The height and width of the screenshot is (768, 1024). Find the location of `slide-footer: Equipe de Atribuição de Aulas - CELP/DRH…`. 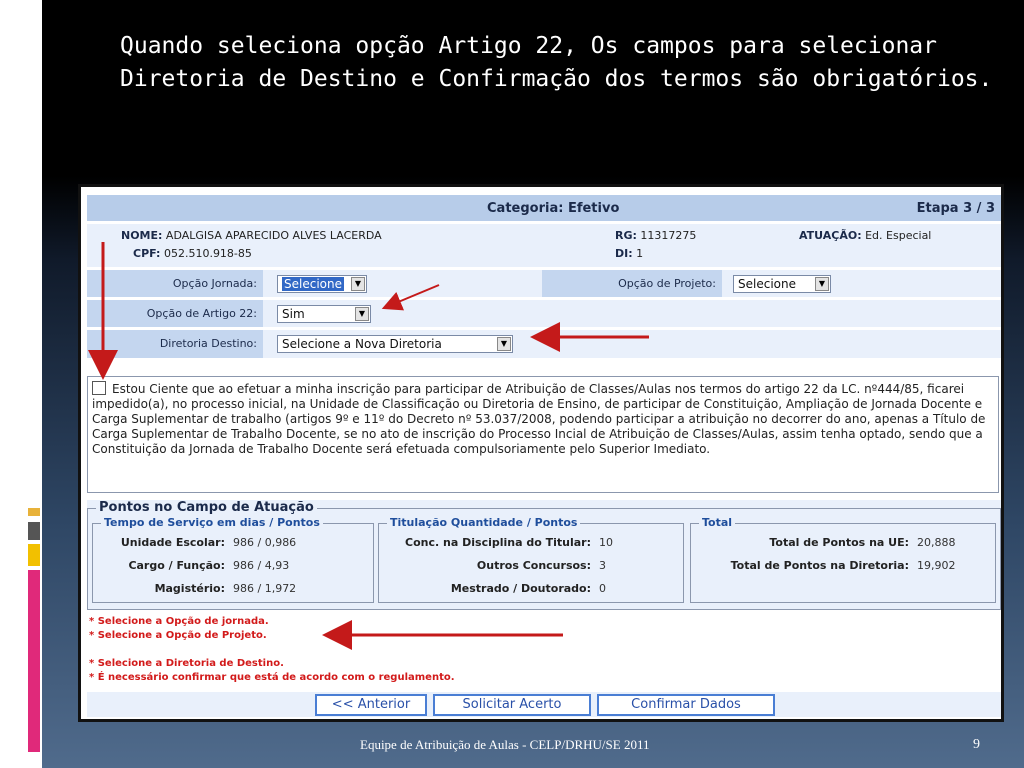

slide-footer: Equipe de Atribuição de Aulas - CELP/DRH… is located at coordinates (505, 744).